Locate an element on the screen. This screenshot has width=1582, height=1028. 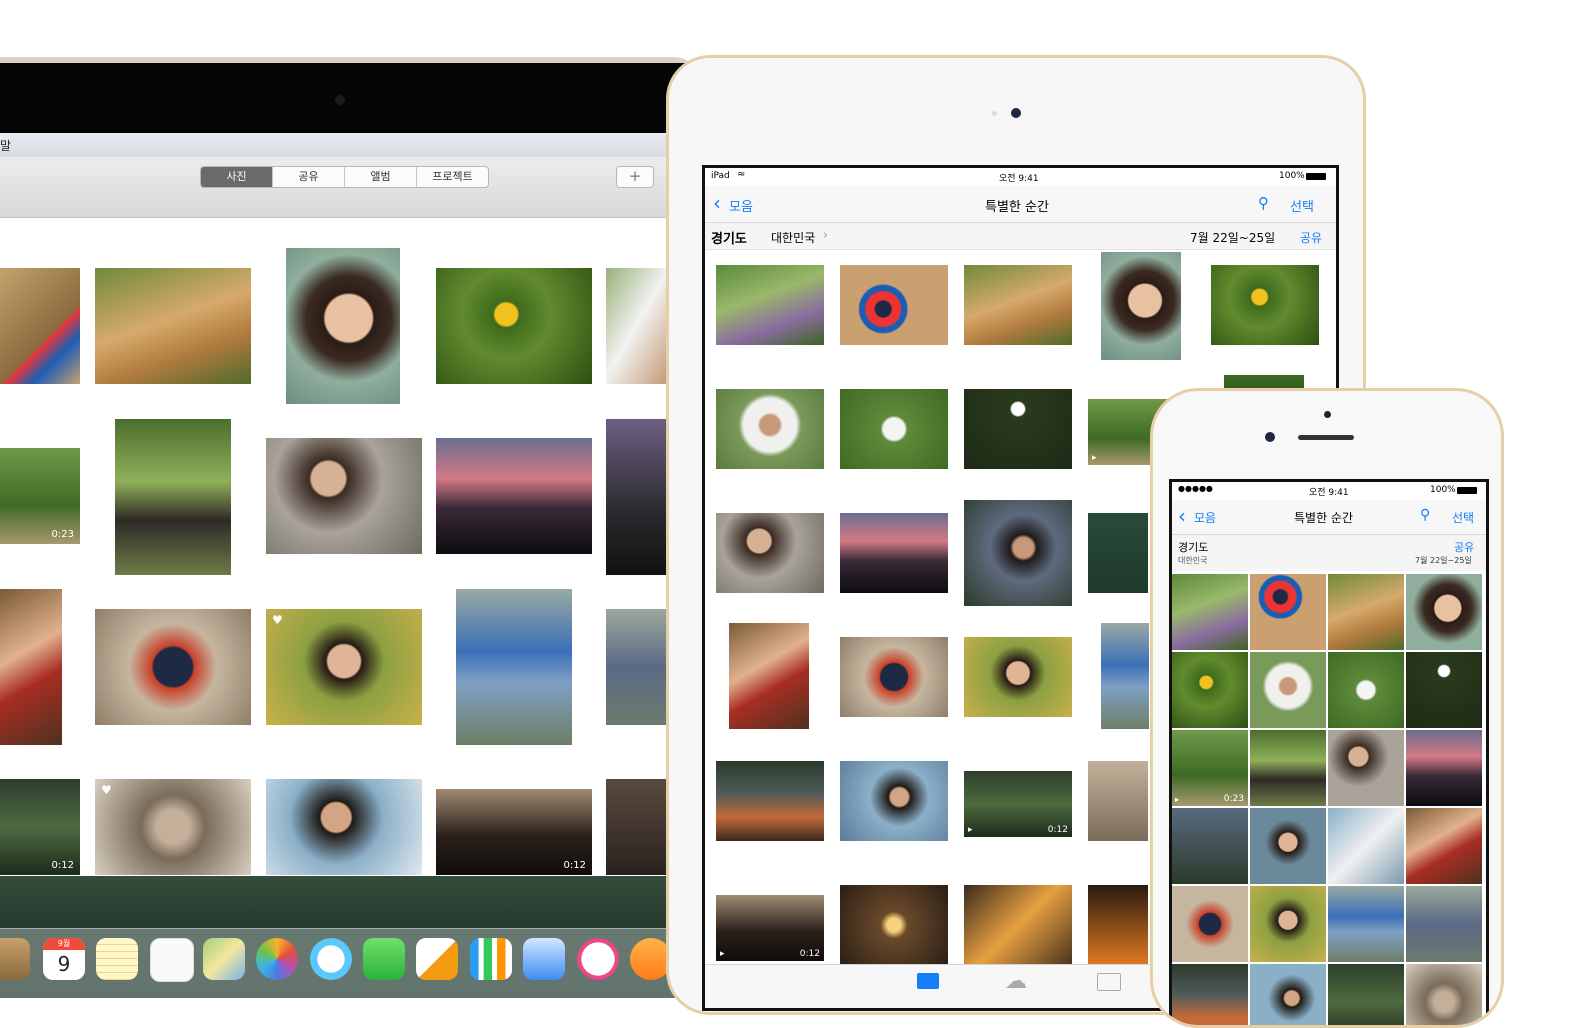
contacts-icon is located at coordinates (15, 959).